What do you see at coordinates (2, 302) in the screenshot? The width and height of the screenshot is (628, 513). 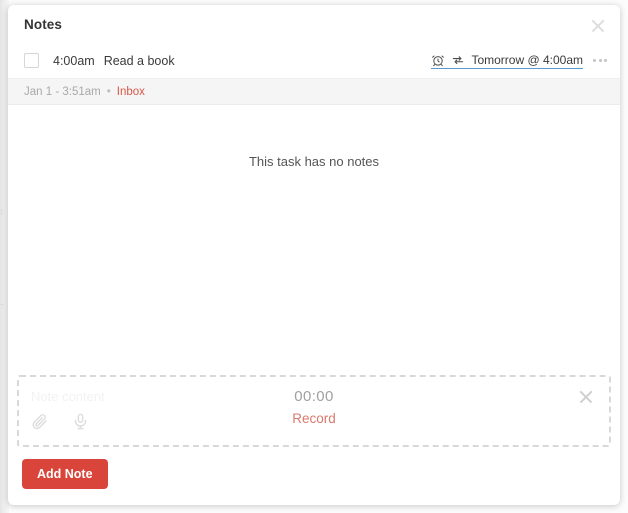 I see `backdrop-ghost-text-2: L` at bounding box center [2, 302].